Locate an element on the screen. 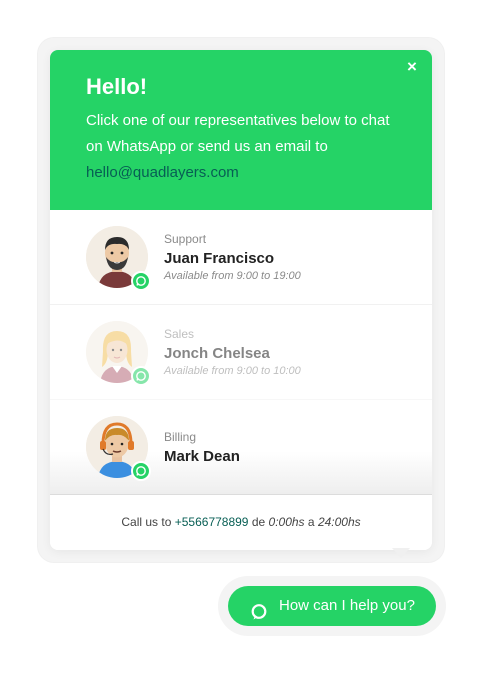  footer-connector: a is located at coordinates (311, 522).